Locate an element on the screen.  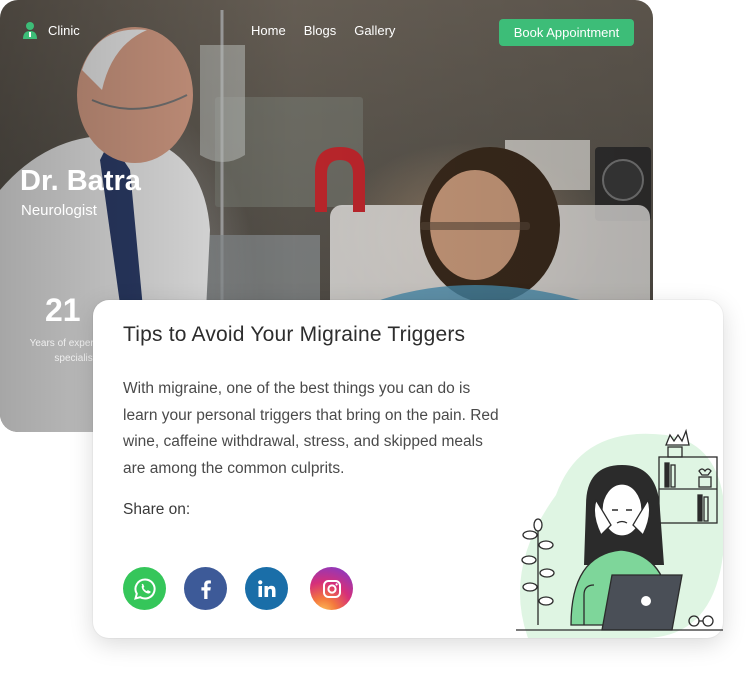
book-appointment-button: Book Appointment is located at coordinates (566, 32).